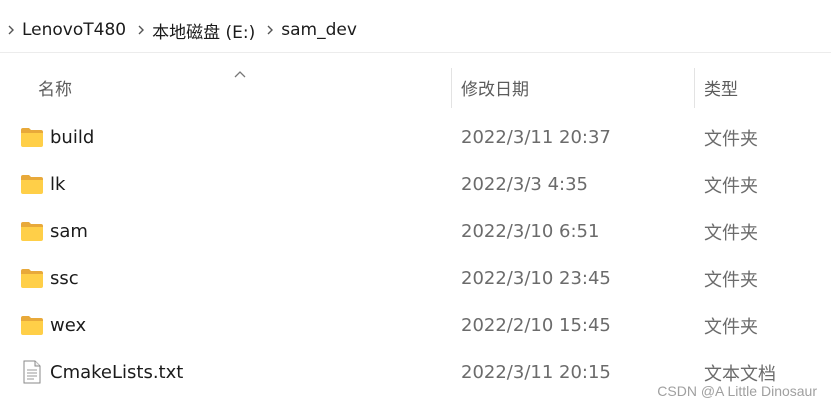 This screenshot has width=831, height=407. Describe the element at coordinates (415, 231) in the screenshot. I see `file-row: sam 2022/3/10 6:51 文件夹` at that location.